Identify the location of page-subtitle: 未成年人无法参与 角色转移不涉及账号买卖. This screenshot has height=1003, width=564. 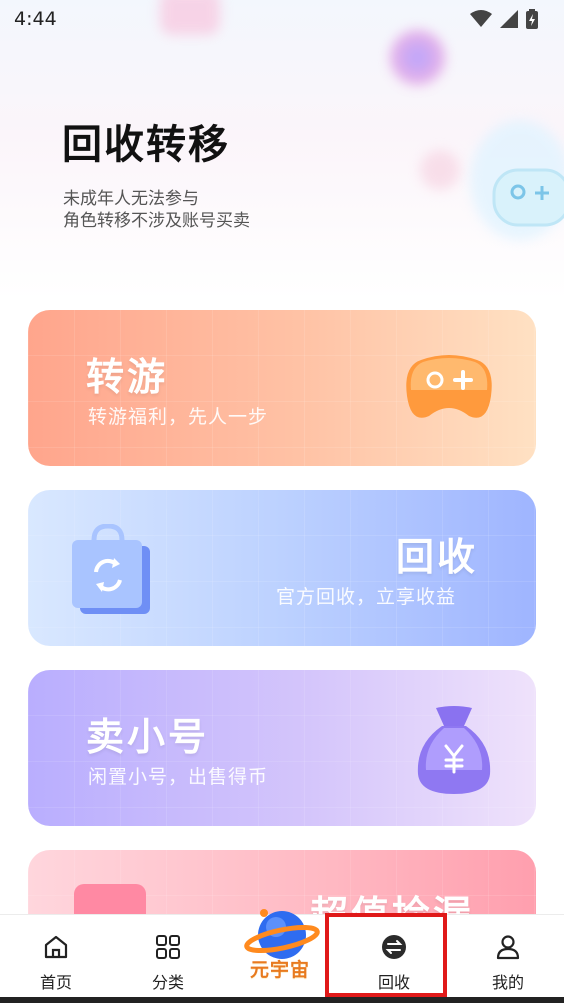
(156, 210).